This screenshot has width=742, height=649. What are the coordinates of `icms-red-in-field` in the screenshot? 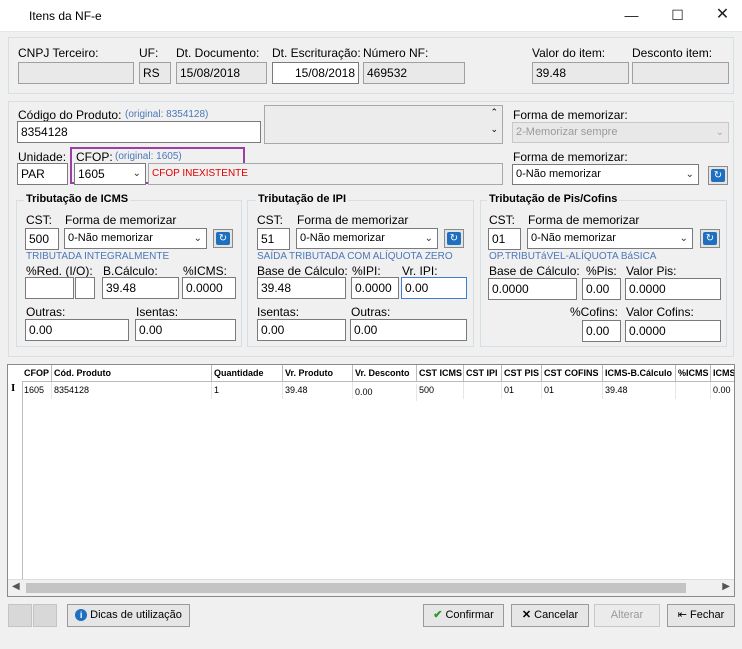 It's located at (49, 288).